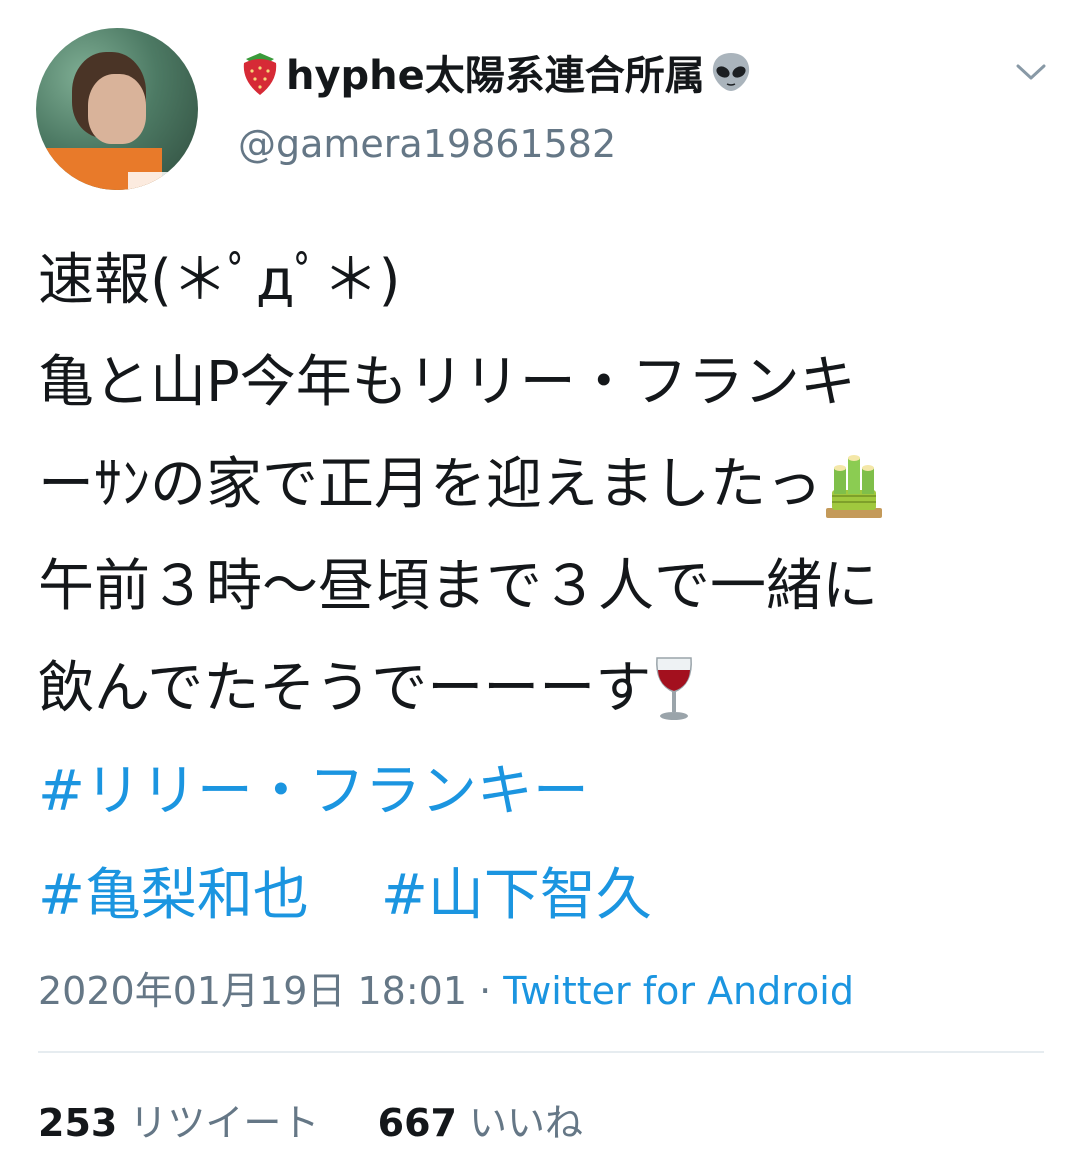 Image resolution: width=1080 pixels, height=1158 pixels. I want to click on tweet-line-text: ーｻﾝの家で正月を迎えましたっ, so click(430, 484).